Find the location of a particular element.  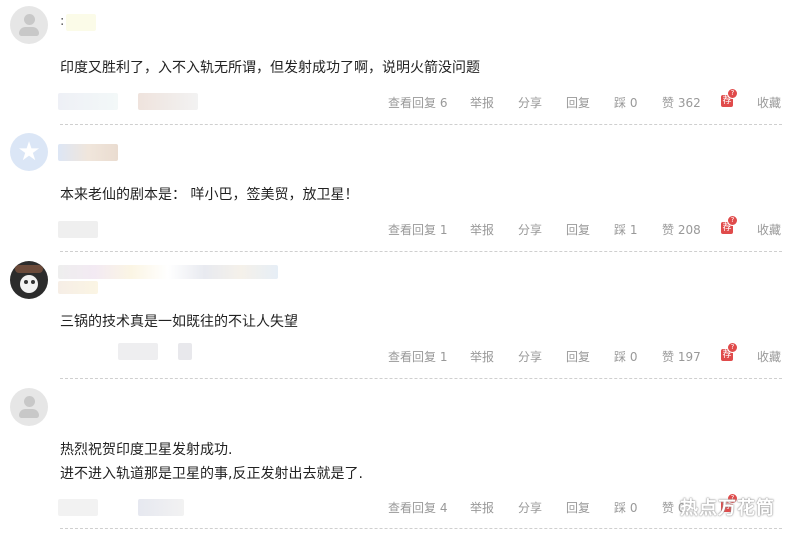

username-mark: : is located at coordinates (62, 21).